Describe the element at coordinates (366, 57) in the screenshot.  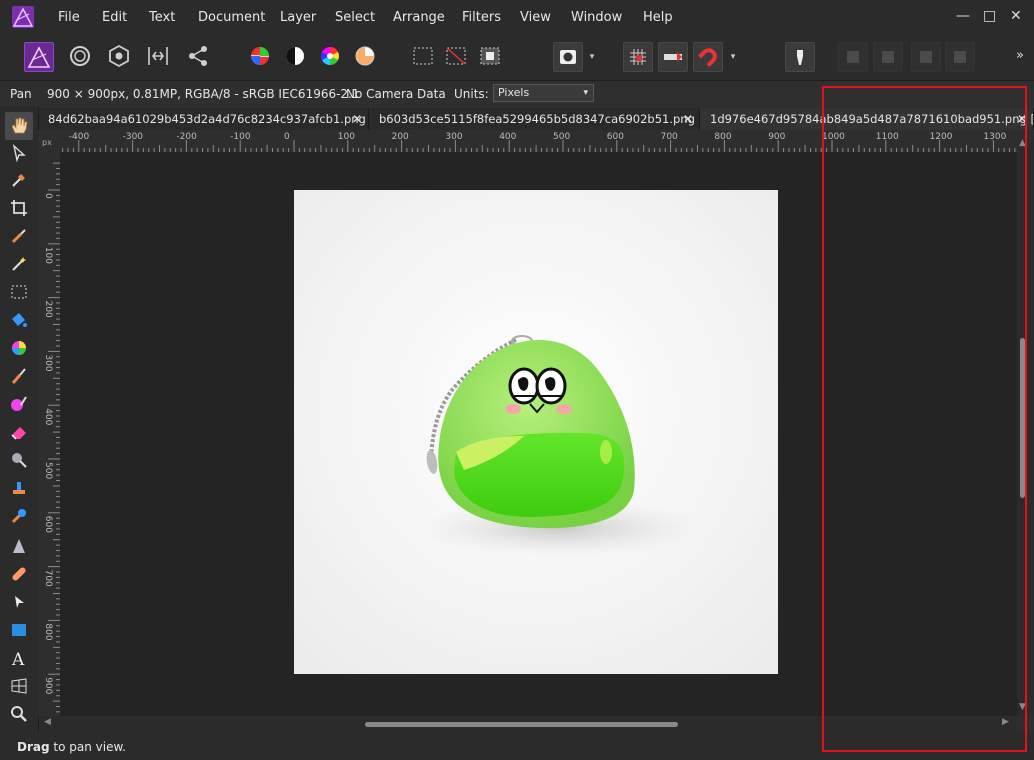
I see `auto-white-balance-button` at that location.